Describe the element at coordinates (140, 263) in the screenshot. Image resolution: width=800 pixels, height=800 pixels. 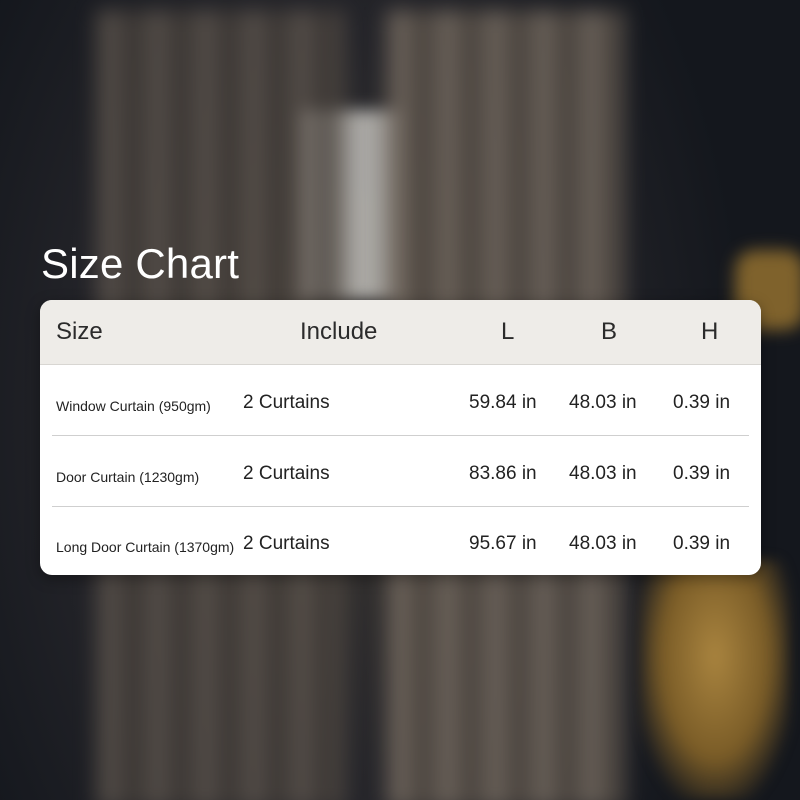
I see `page-title: Size Chart` at that location.